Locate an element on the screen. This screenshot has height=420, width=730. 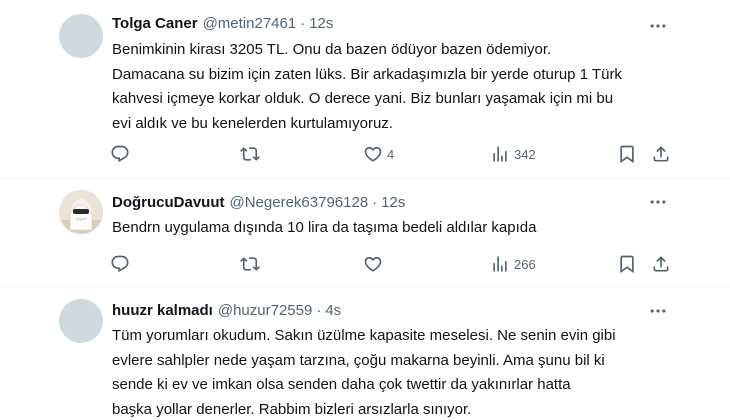
tweet-header: DoğrucuDavuut @Negerek63796128 · 12s is located at coordinates (258, 202).